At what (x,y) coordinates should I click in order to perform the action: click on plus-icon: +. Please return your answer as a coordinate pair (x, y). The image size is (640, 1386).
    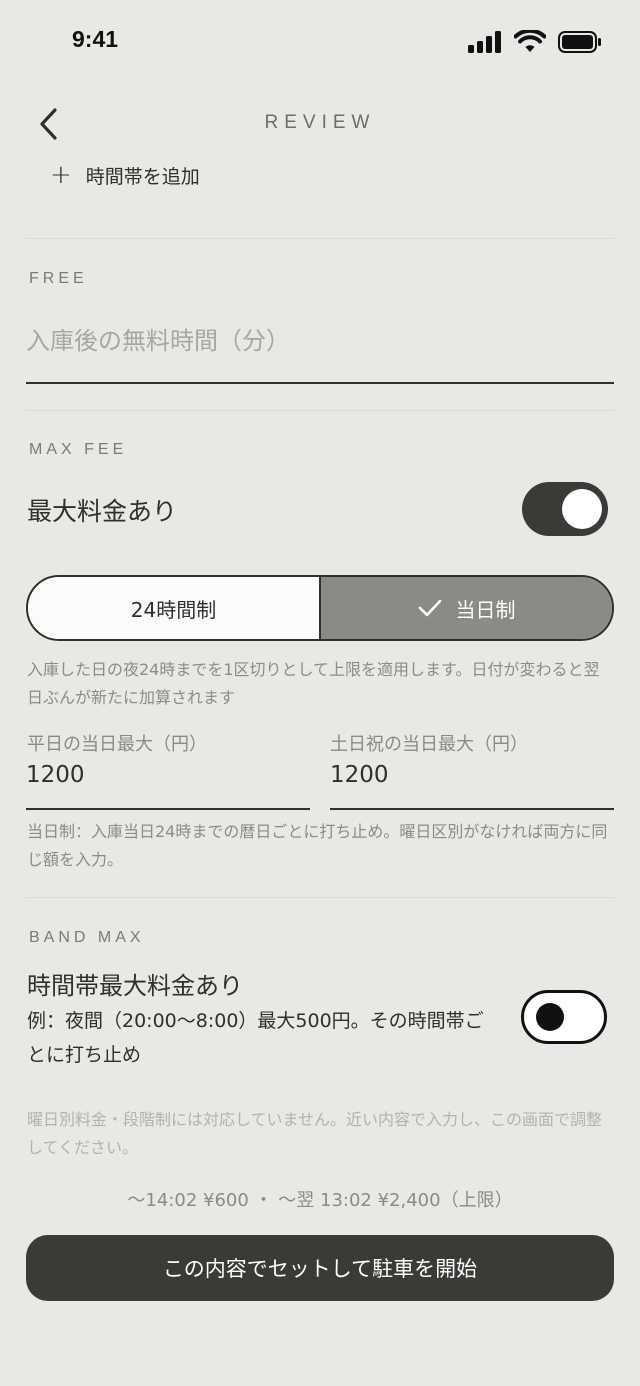
    Looking at the image, I should click on (61, 175).